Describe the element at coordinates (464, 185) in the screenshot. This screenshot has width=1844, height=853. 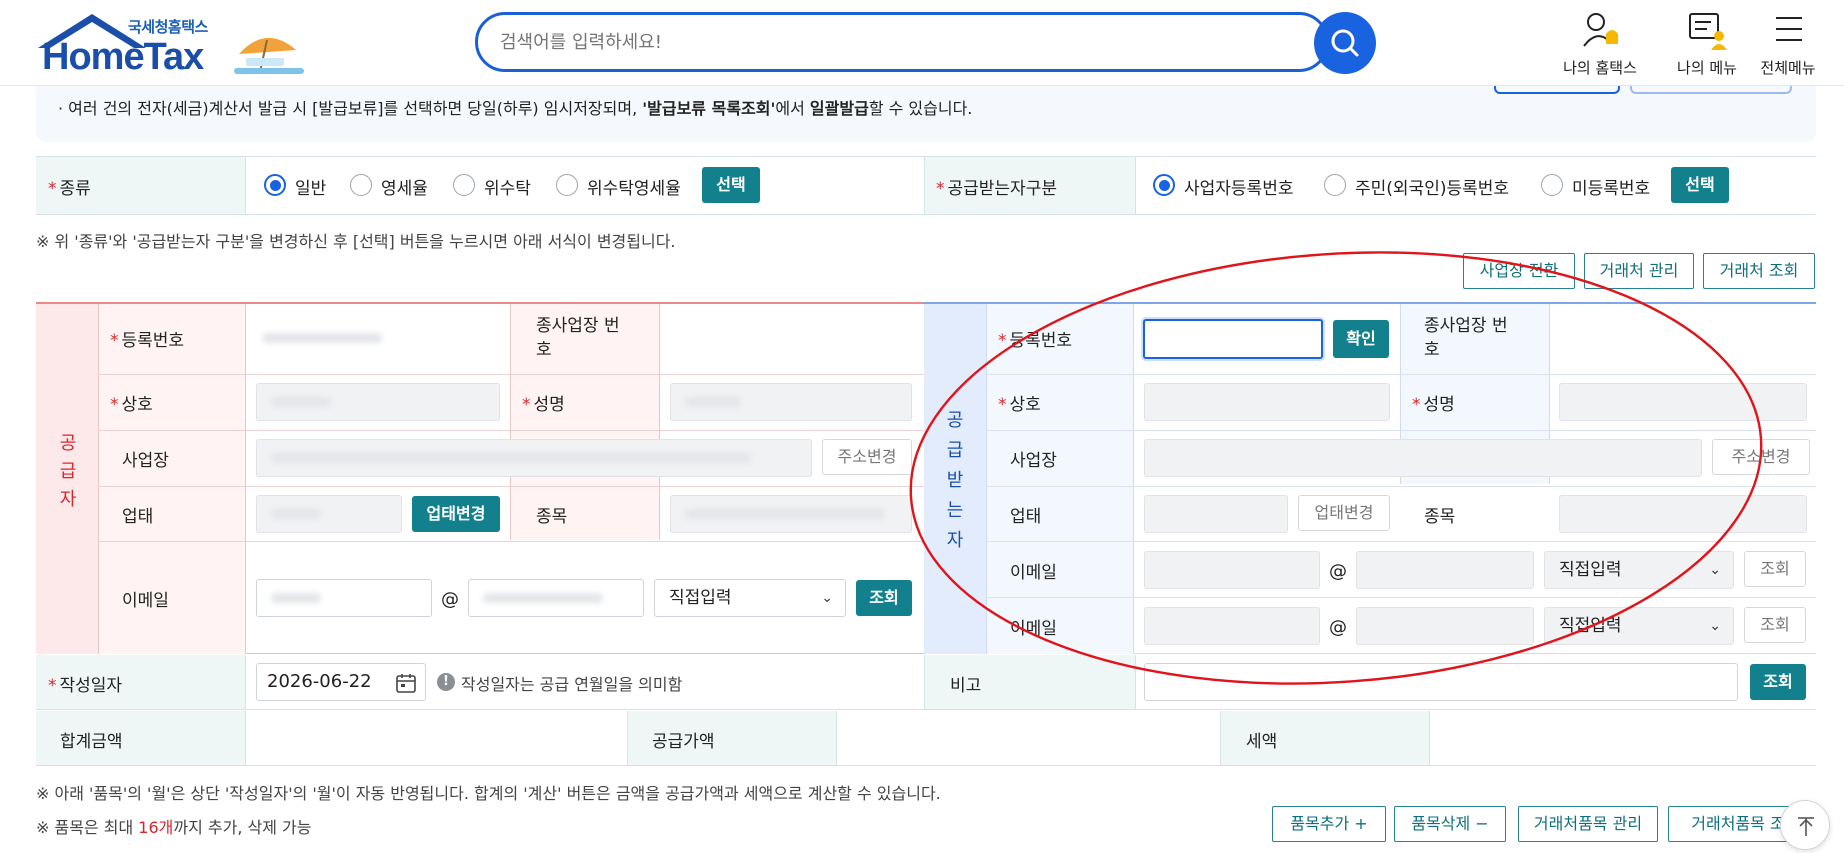
I see `radio-consignment` at that location.